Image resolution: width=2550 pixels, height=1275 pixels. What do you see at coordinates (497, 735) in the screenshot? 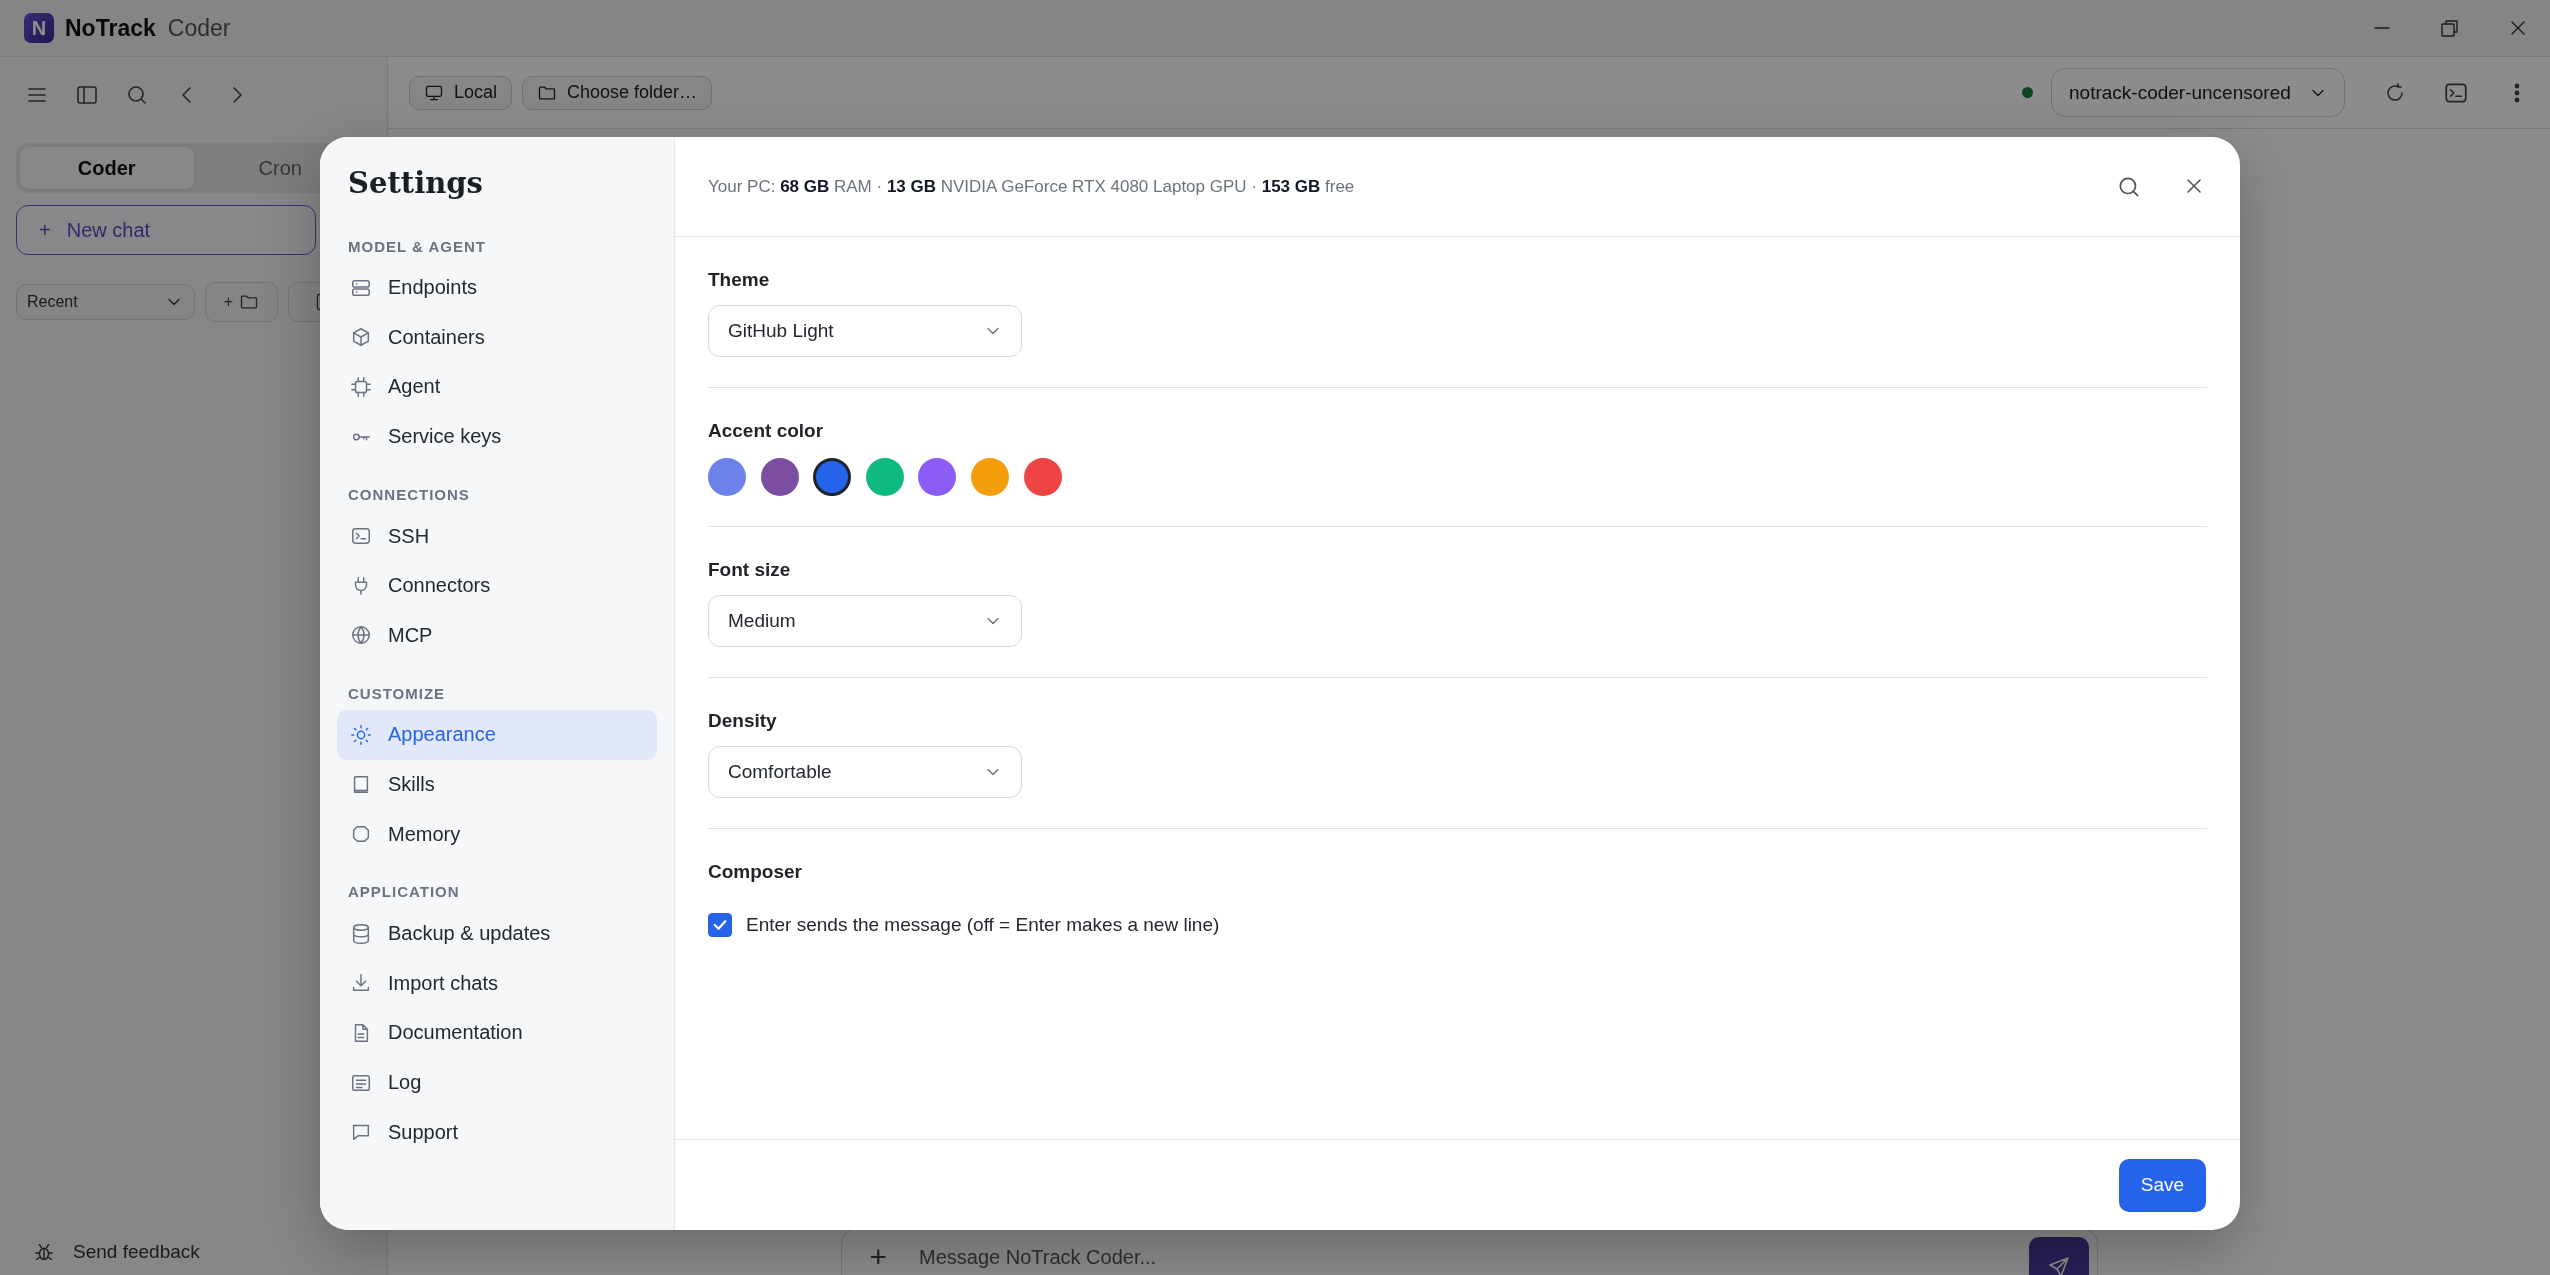
I see `nav-item: Appearance` at bounding box center [497, 735].